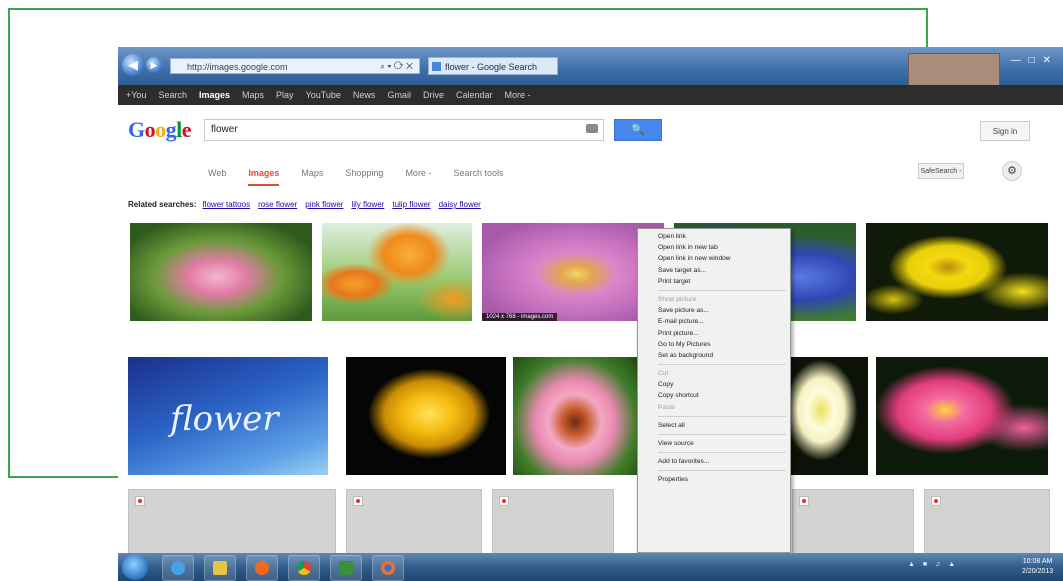 The image size is (1063, 581). What do you see at coordinates (64, 477) in the screenshot?
I see `frame-bottom-line` at bounding box center [64, 477].